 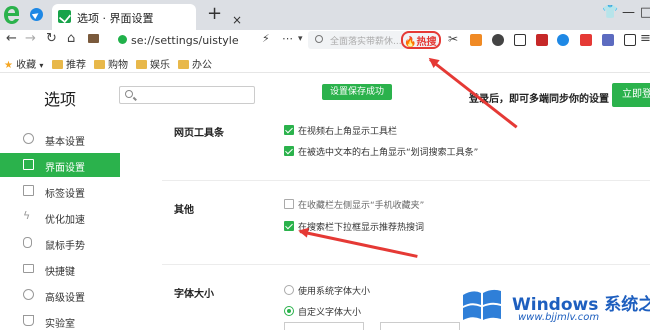 I want to click on flask-icon, so click(x=28, y=320).